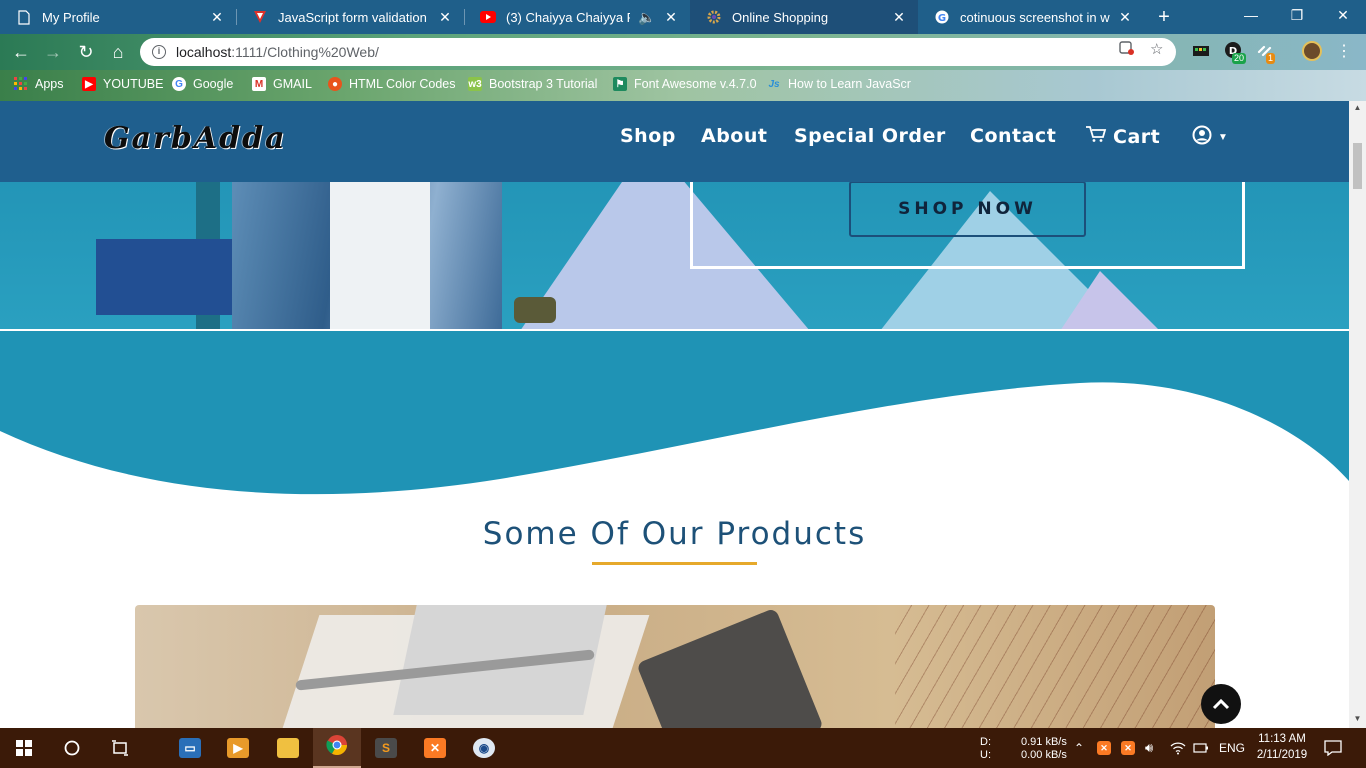  Describe the element at coordinates (72, 748) in the screenshot. I see `cortana-search-button` at that location.